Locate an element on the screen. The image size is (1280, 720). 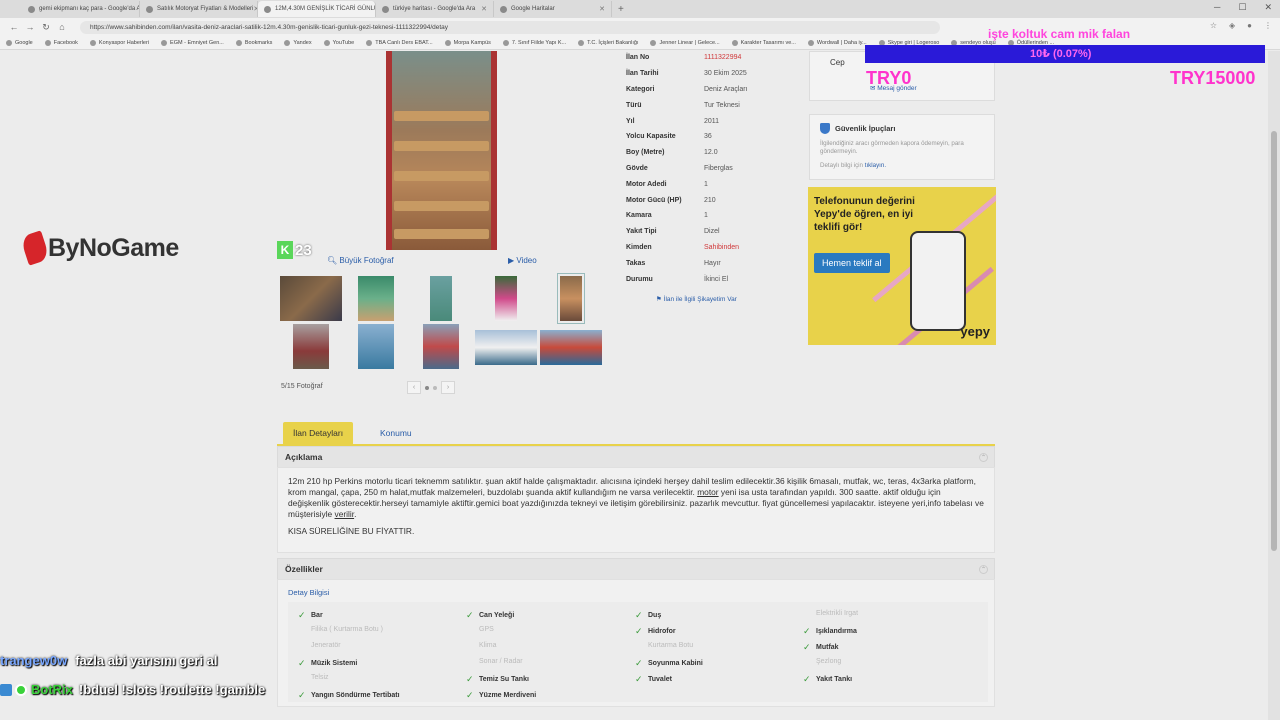
feature-item: ✓ Bar is located at coordinates (310, 615).